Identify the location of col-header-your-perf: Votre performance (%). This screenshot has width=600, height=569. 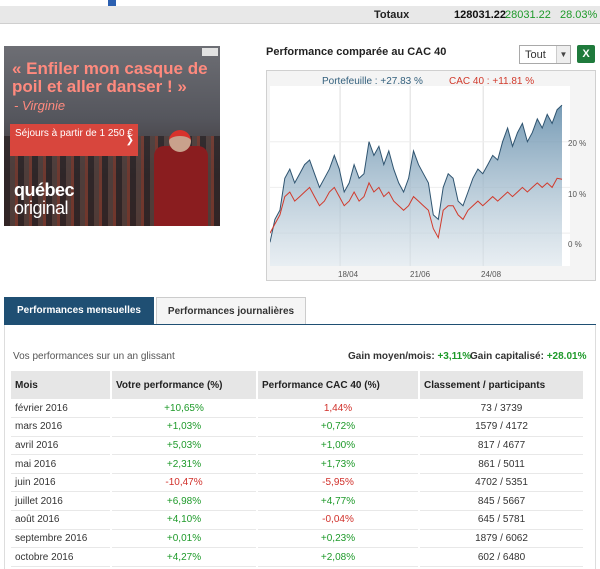
(184, 385).